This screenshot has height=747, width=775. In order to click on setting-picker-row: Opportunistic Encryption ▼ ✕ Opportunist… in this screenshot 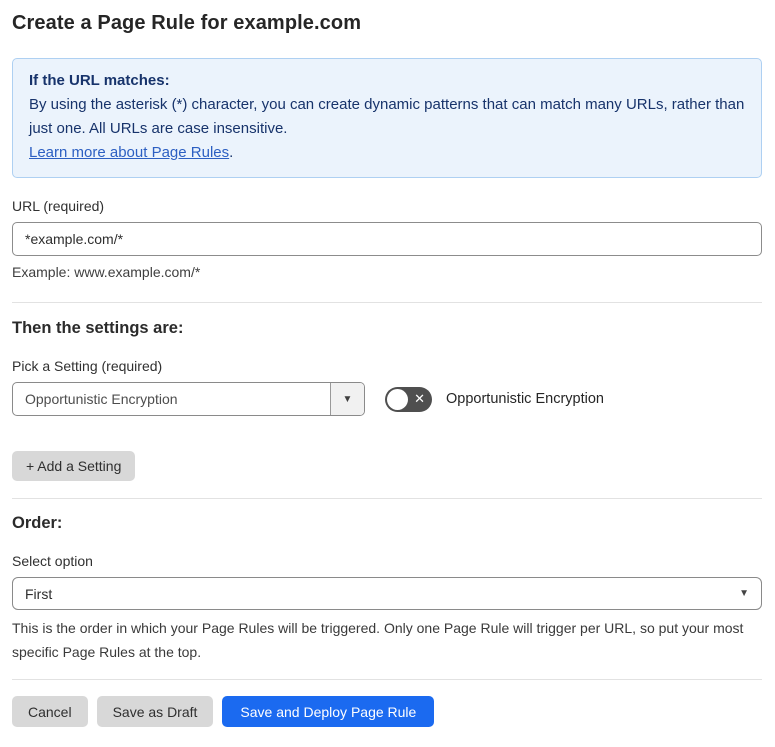, I will do `click(387, 399)`.